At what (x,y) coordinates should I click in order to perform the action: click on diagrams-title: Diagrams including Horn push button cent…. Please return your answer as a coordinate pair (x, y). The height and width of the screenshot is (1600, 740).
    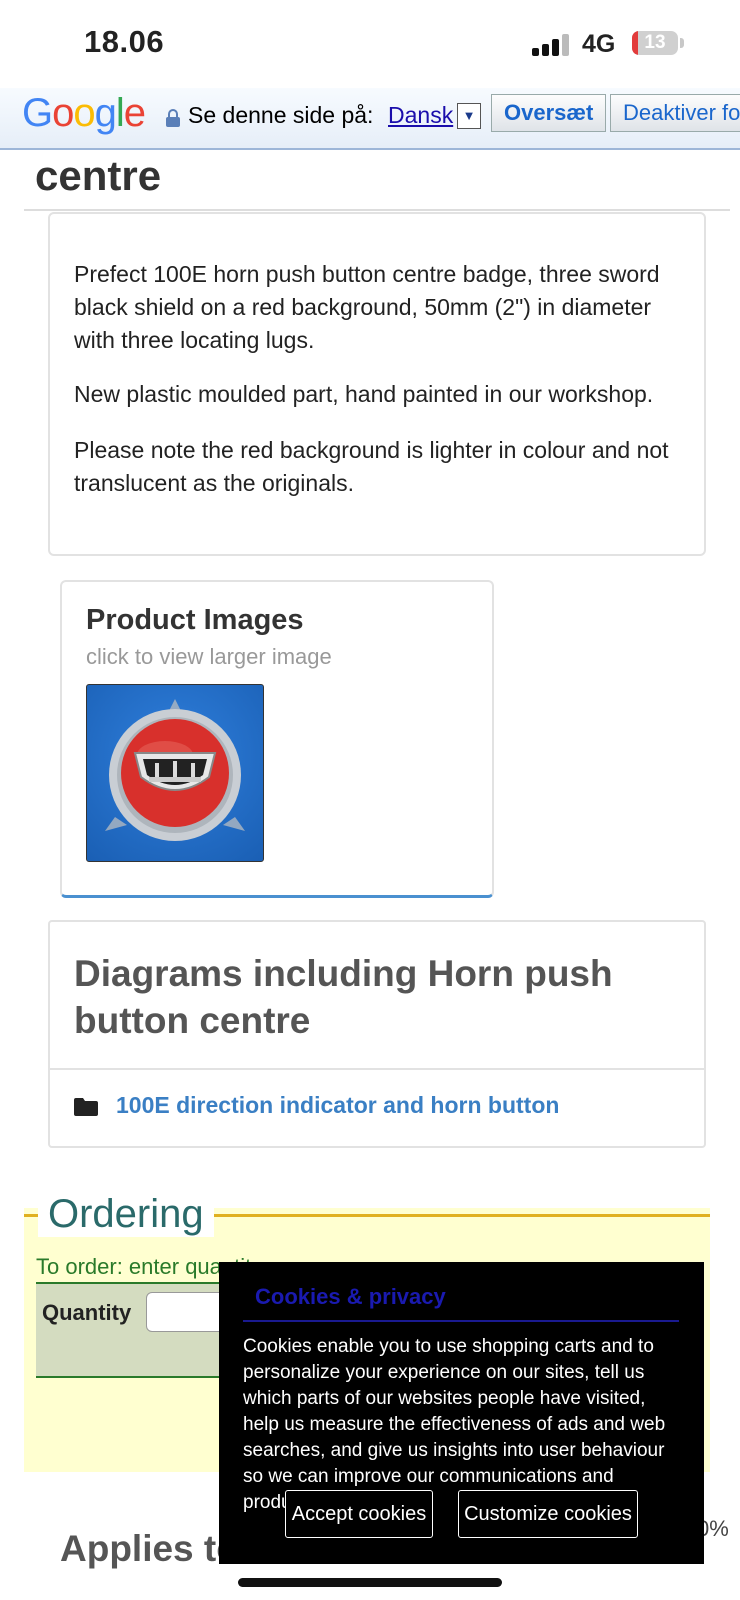
    Looking at the image, I should click on (343, 997).